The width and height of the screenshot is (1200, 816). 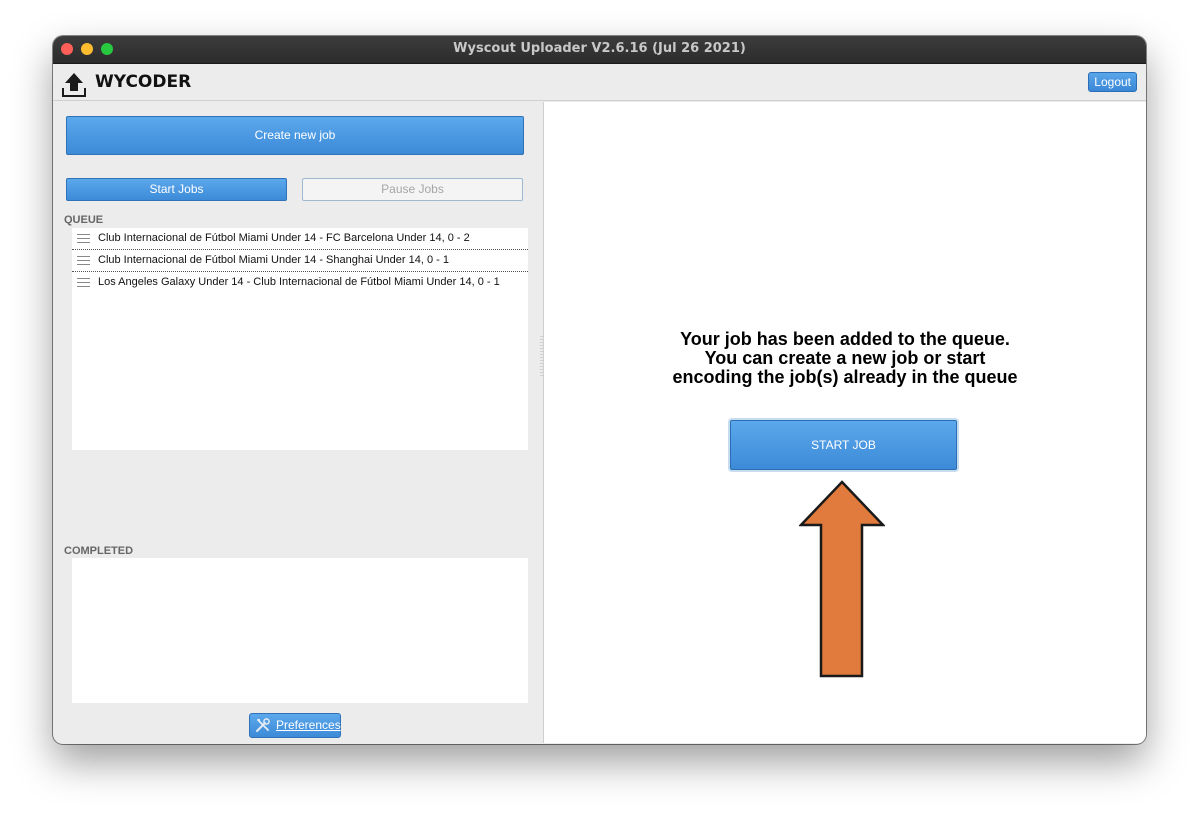 I want to click on completed-label: COMPLETED, so click(x=99, y=551).